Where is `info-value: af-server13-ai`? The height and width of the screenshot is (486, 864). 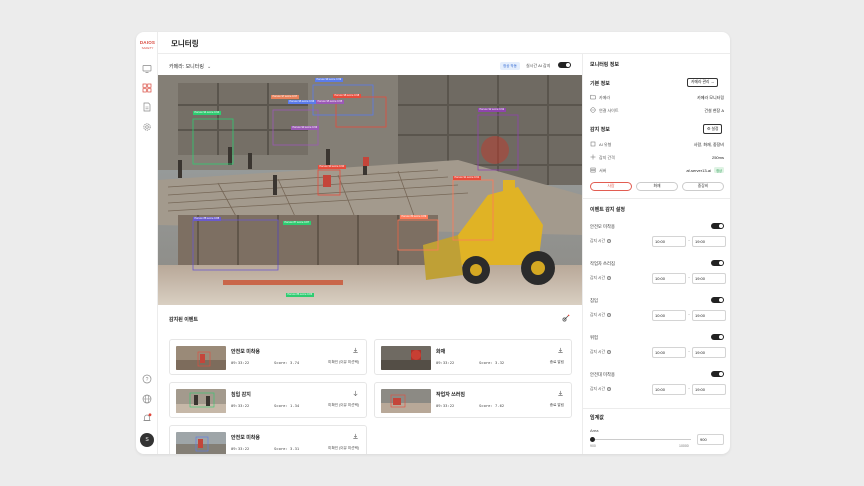 info-value: af-server13-ai is located at coordinates (698, 170).